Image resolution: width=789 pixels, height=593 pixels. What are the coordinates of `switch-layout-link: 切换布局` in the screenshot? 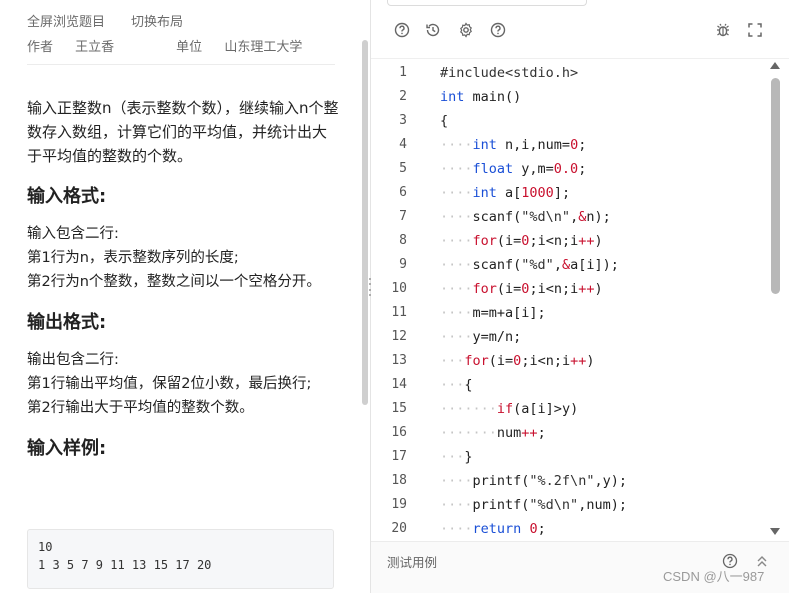 It's located at (157, 22).